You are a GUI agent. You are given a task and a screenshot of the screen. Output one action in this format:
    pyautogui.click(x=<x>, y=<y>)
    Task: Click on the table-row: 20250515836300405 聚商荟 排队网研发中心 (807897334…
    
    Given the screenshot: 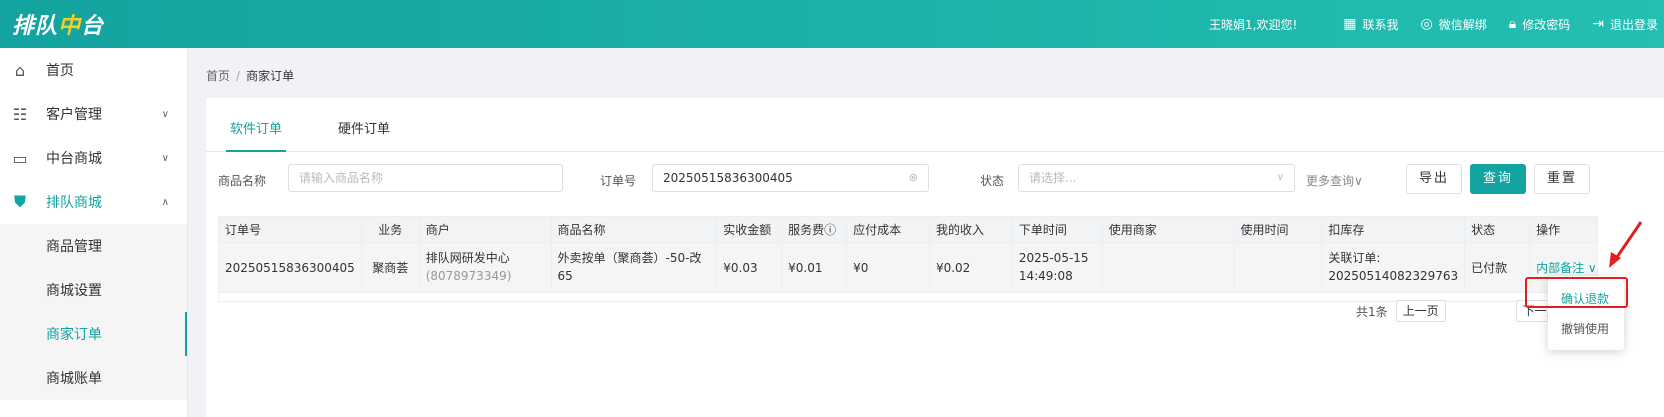 What is the action you would take?
    pyautogui.click(x=908, y=268)
    